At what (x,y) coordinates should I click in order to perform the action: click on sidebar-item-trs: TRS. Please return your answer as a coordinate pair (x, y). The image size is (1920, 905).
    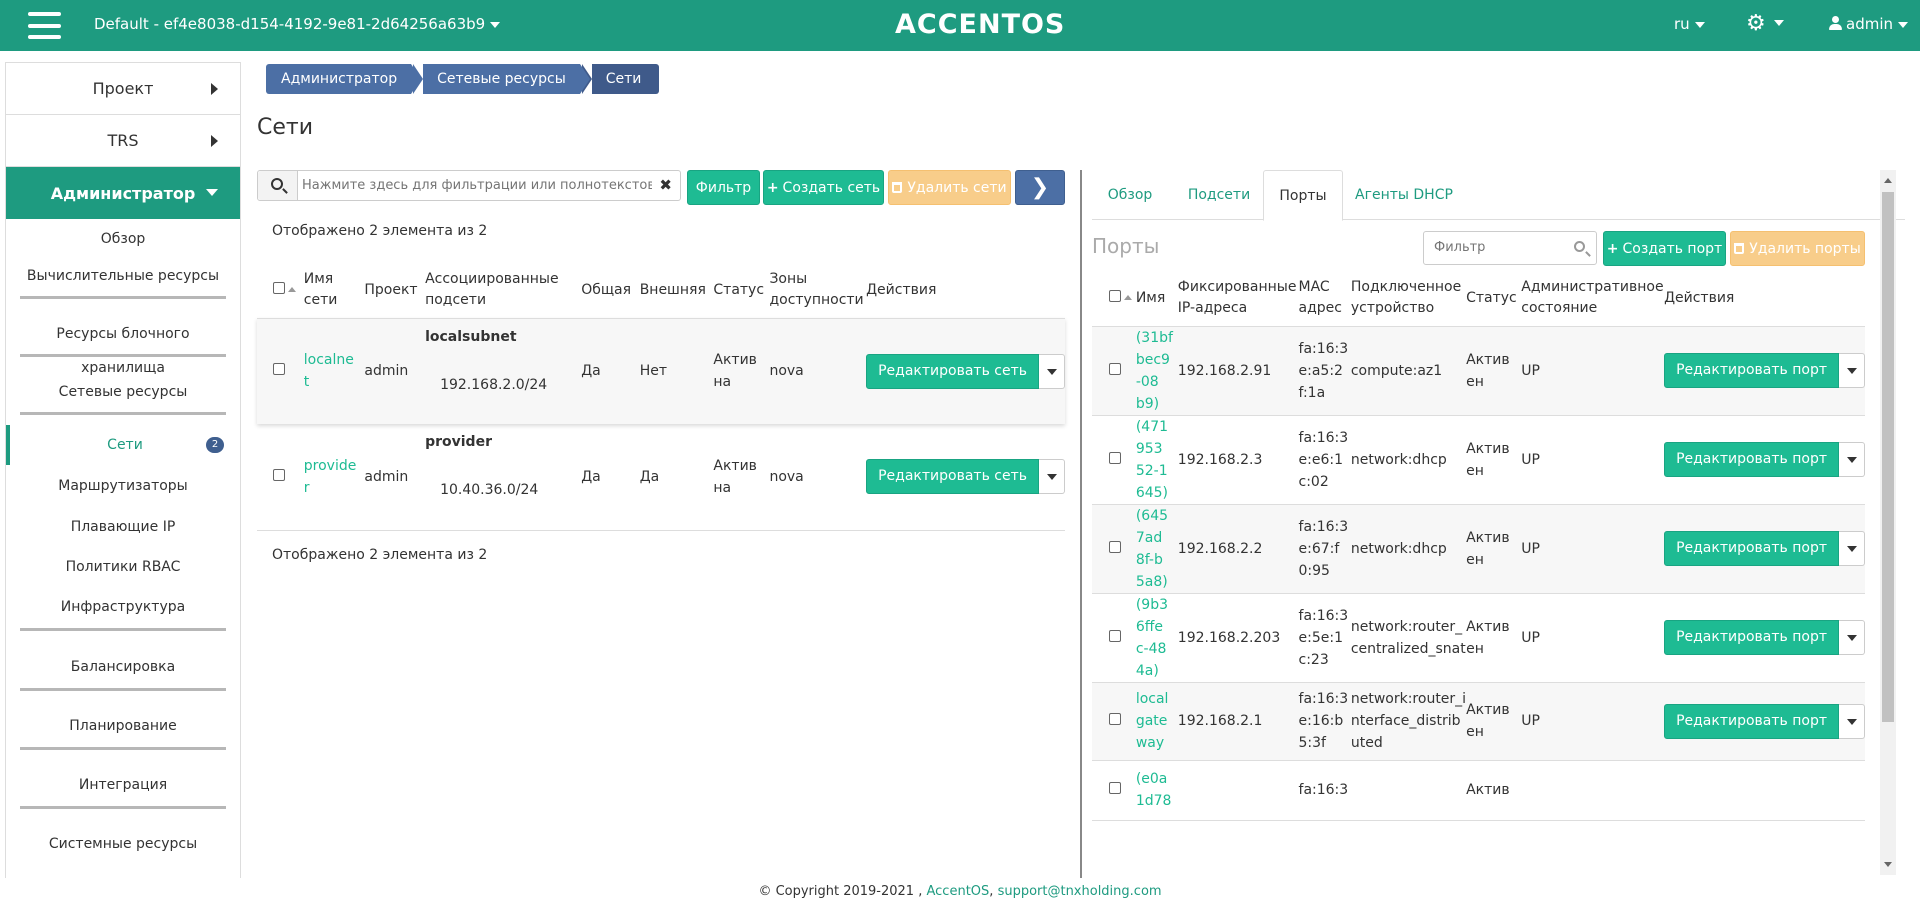
    Looking at the image, I should click on (123, 141).